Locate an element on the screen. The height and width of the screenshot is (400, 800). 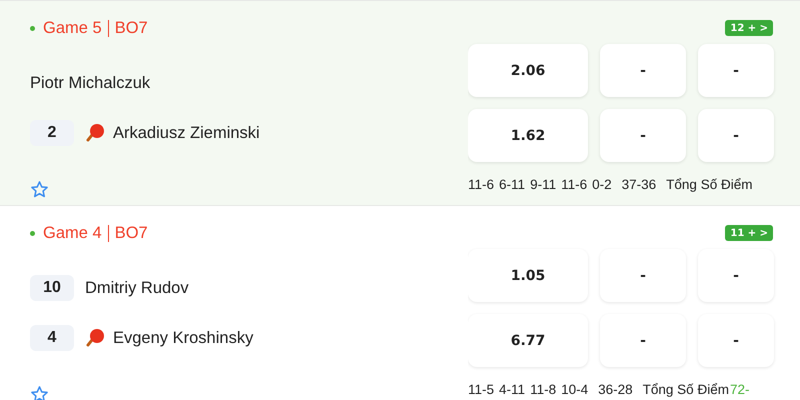
score-badge: 10 is located at coordinates (52, 288).